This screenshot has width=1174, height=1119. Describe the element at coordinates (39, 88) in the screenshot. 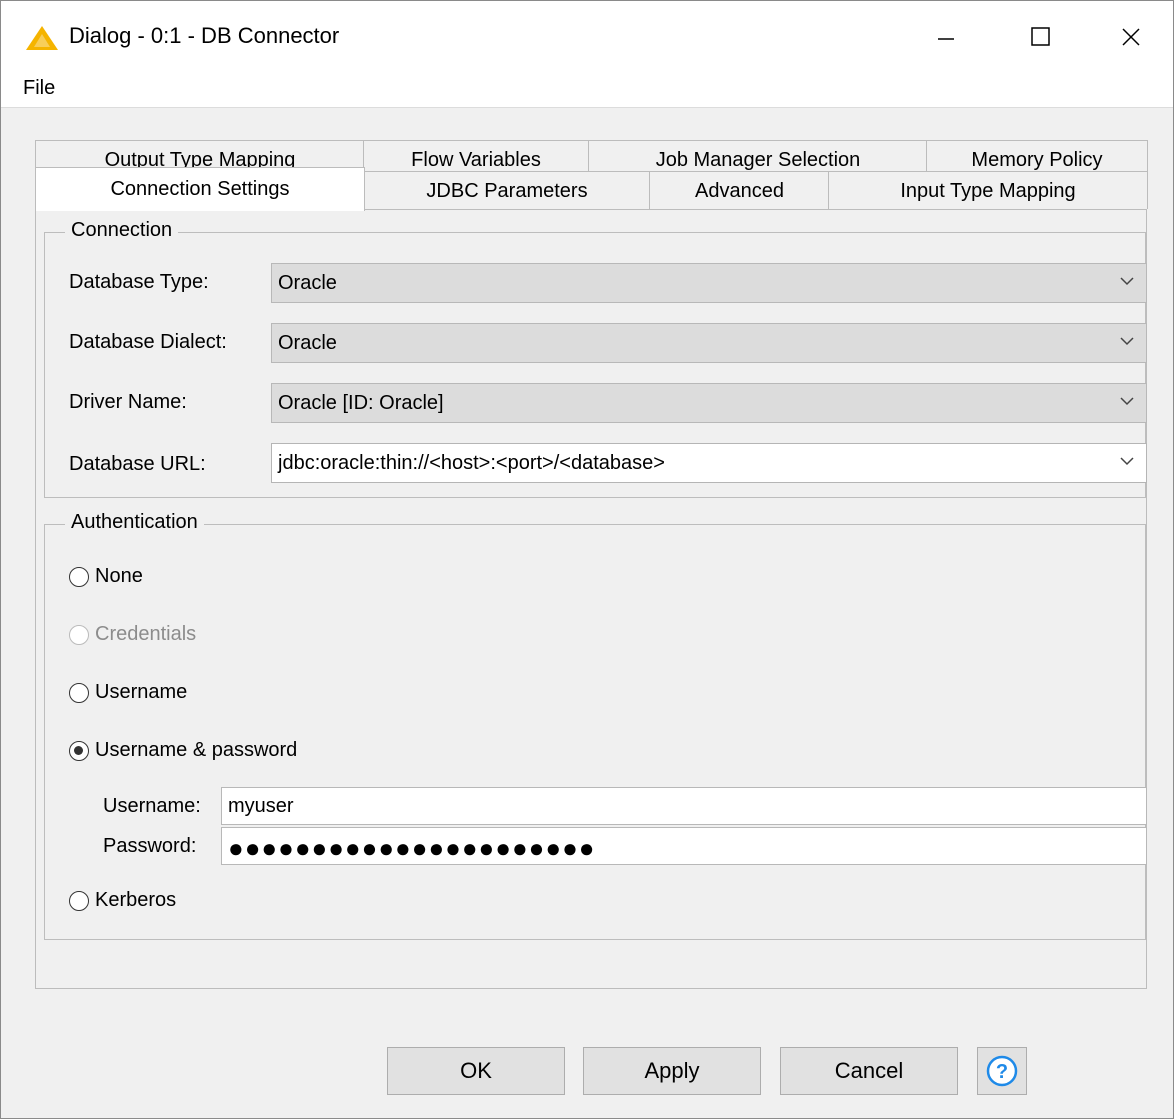

I see `menu-file: File` at that location.